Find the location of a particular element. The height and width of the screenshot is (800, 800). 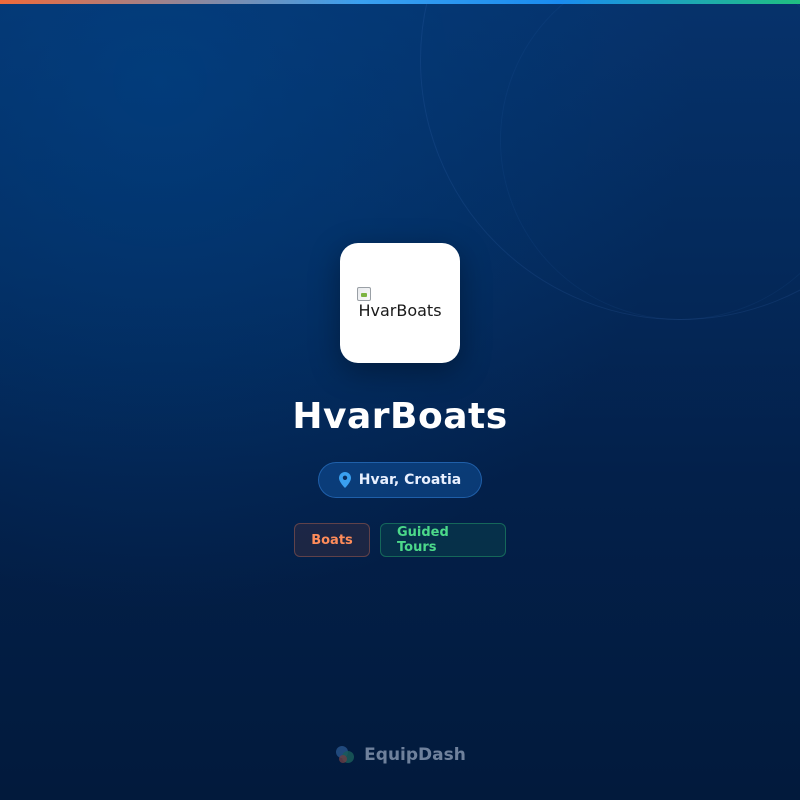

location-text: Hvar, Croatia is located at coordinates (410, 480).